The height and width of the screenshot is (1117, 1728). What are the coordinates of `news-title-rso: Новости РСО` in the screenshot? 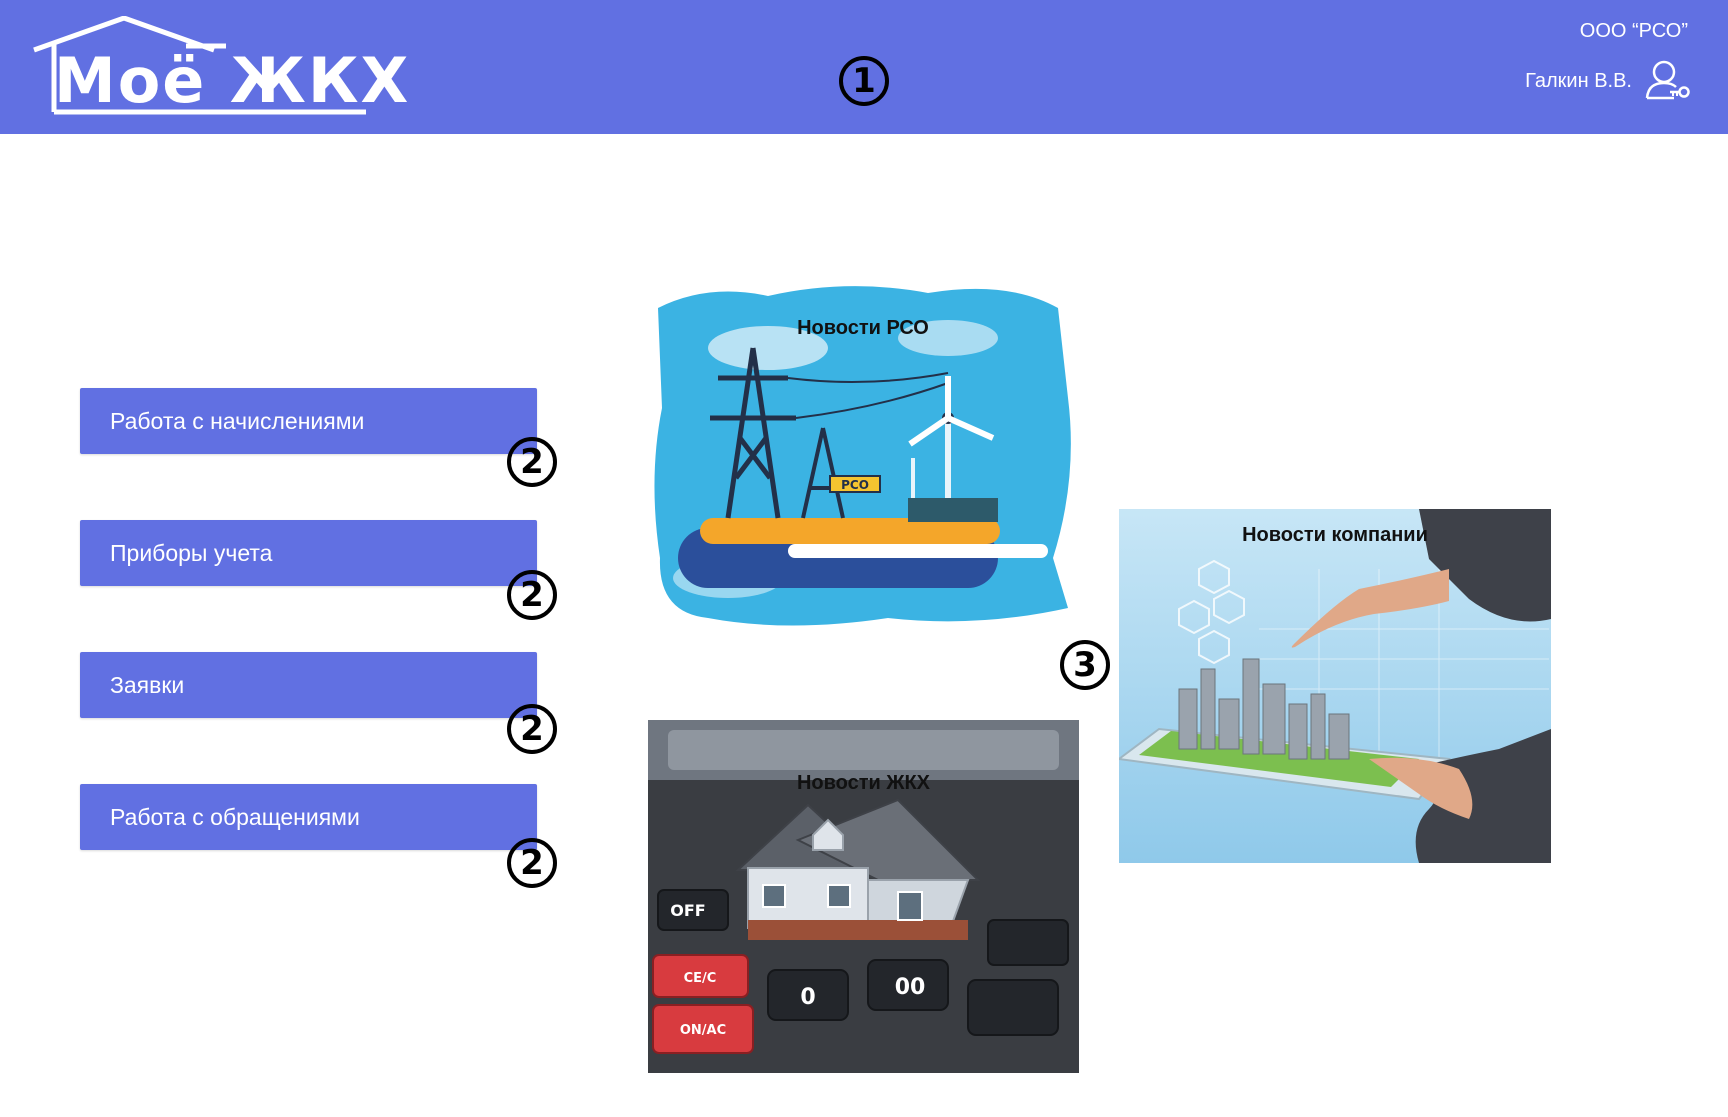 It's located at (863, 328).